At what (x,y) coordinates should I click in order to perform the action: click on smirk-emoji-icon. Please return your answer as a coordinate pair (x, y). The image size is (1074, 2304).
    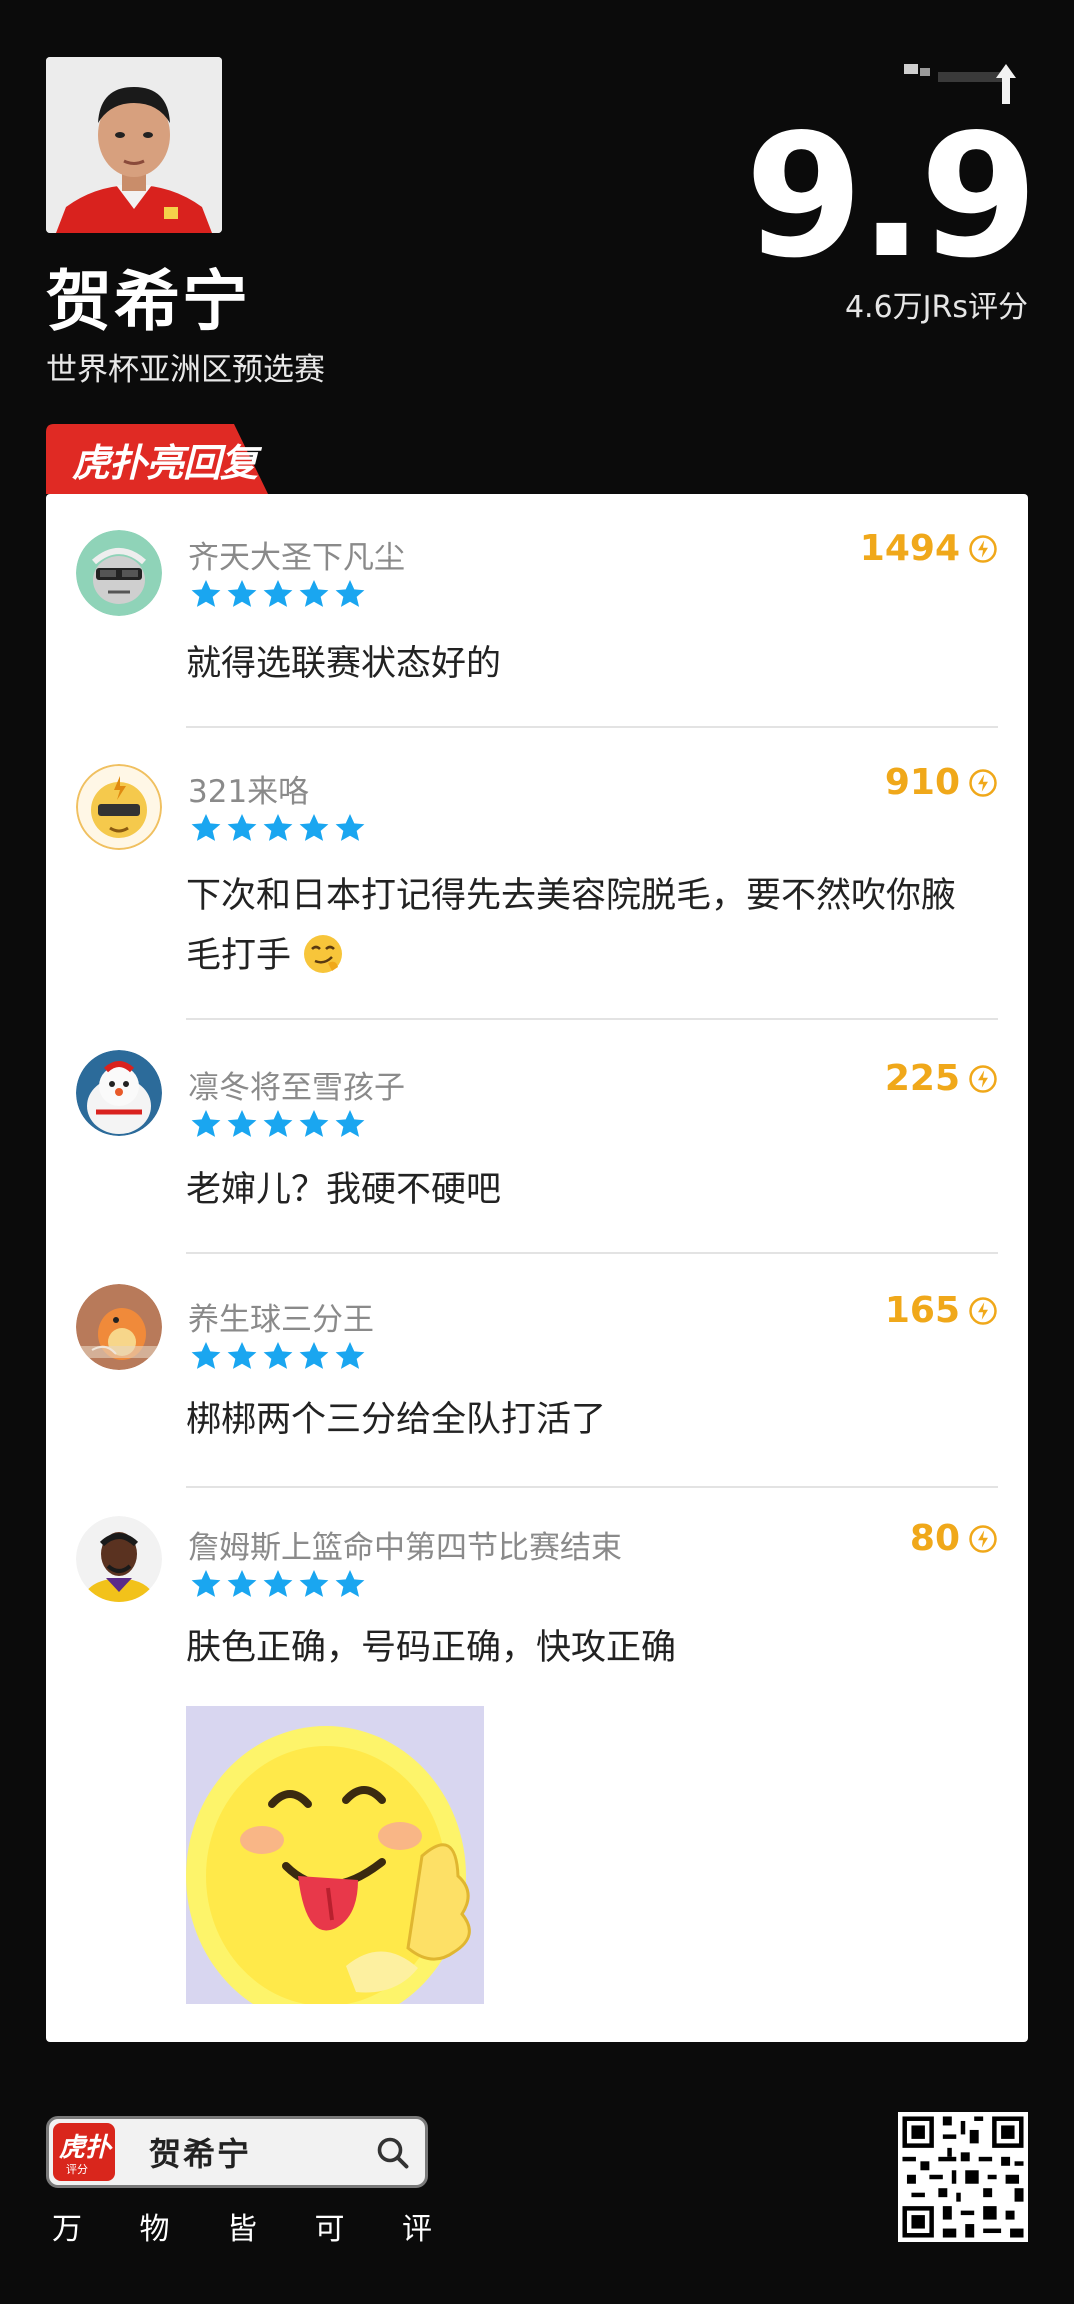
    Looking at the image, I should click on (323, 954).